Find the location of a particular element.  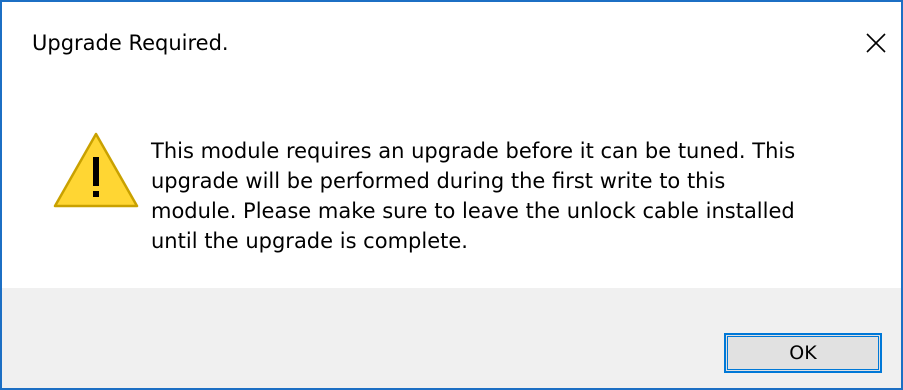

close-icon is located at coordinates (876, 43).